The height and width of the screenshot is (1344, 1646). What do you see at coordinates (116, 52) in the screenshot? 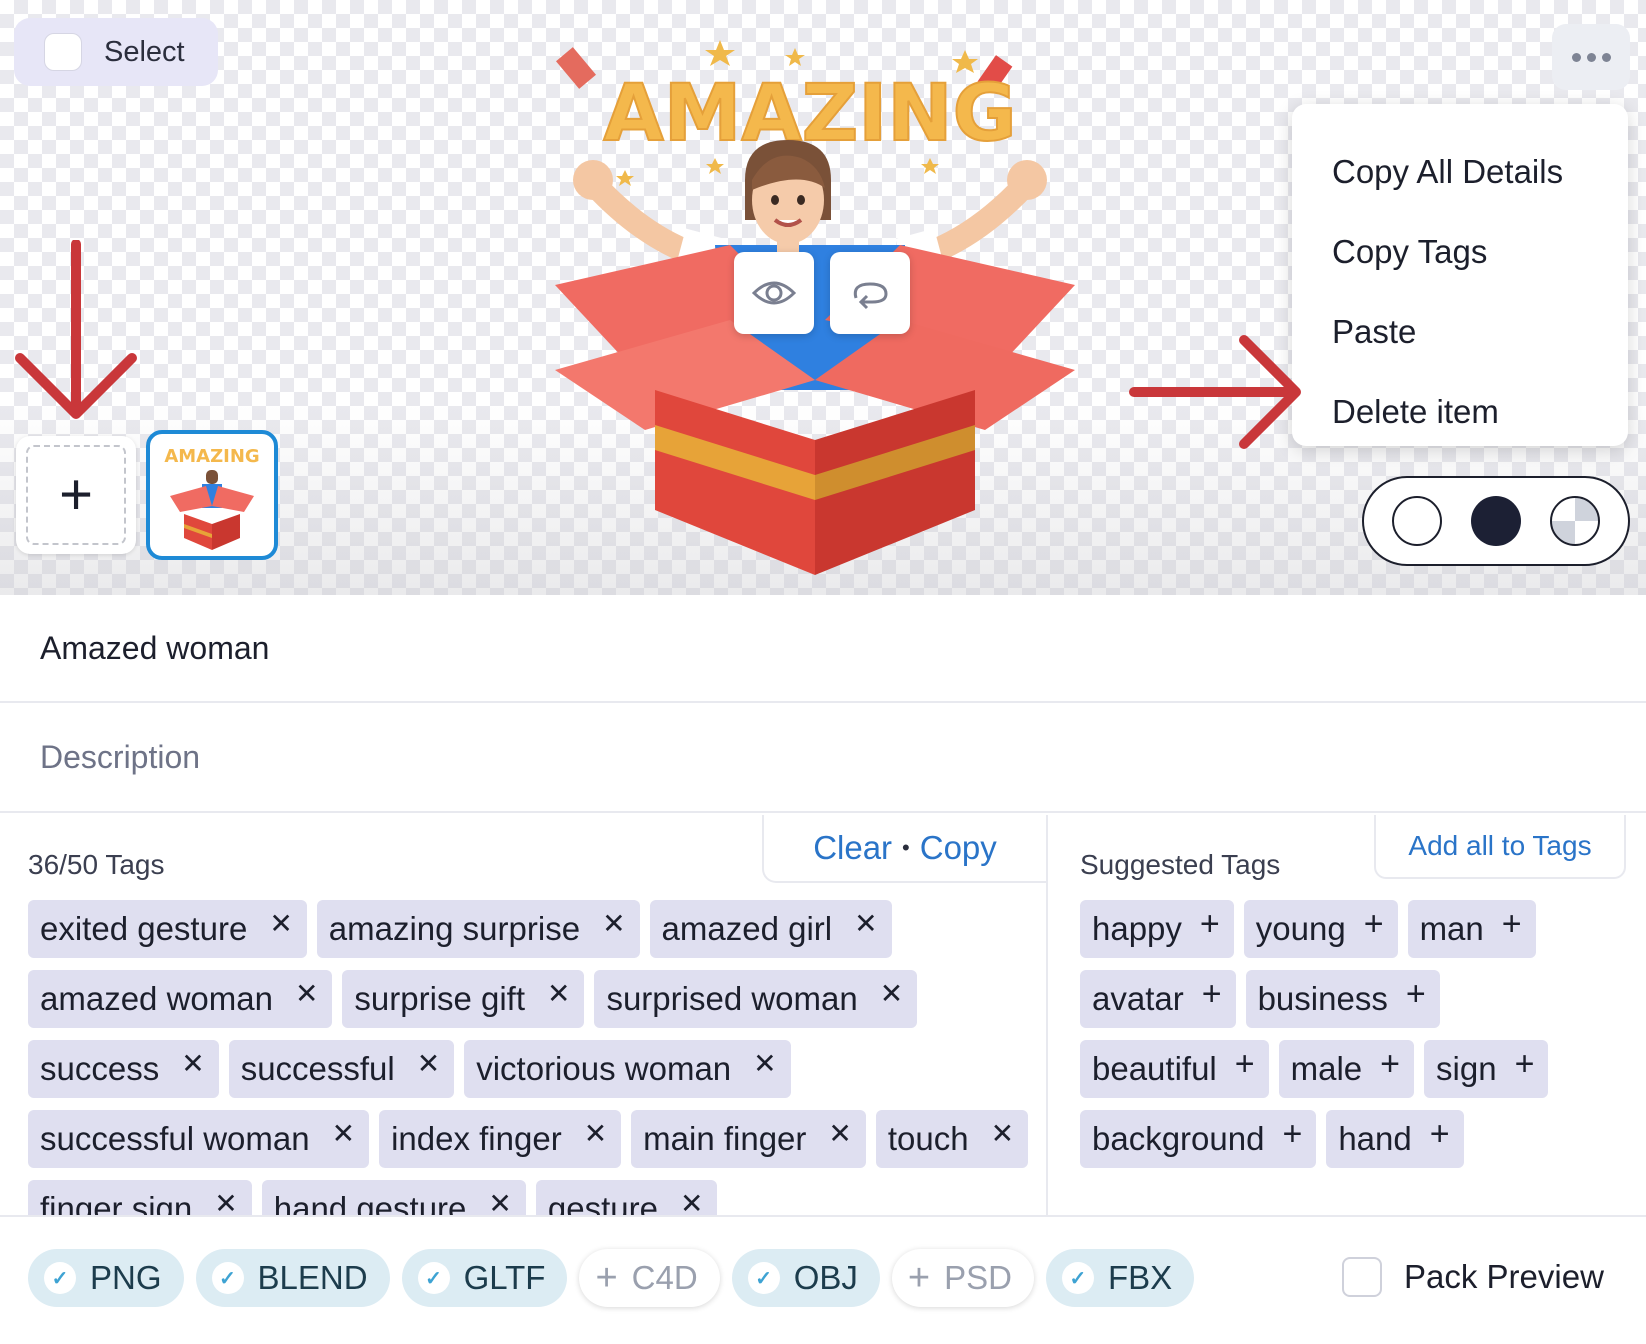
I see `select-toggle: Select` at bounding box center [116, 52].